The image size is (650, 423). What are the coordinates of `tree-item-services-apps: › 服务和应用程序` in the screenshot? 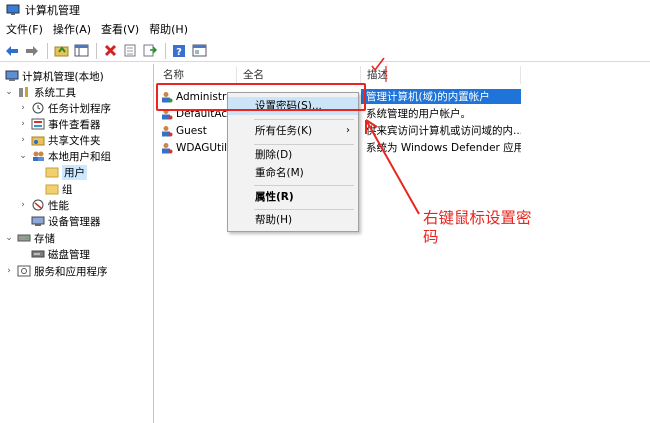 It's located at (56, 271).